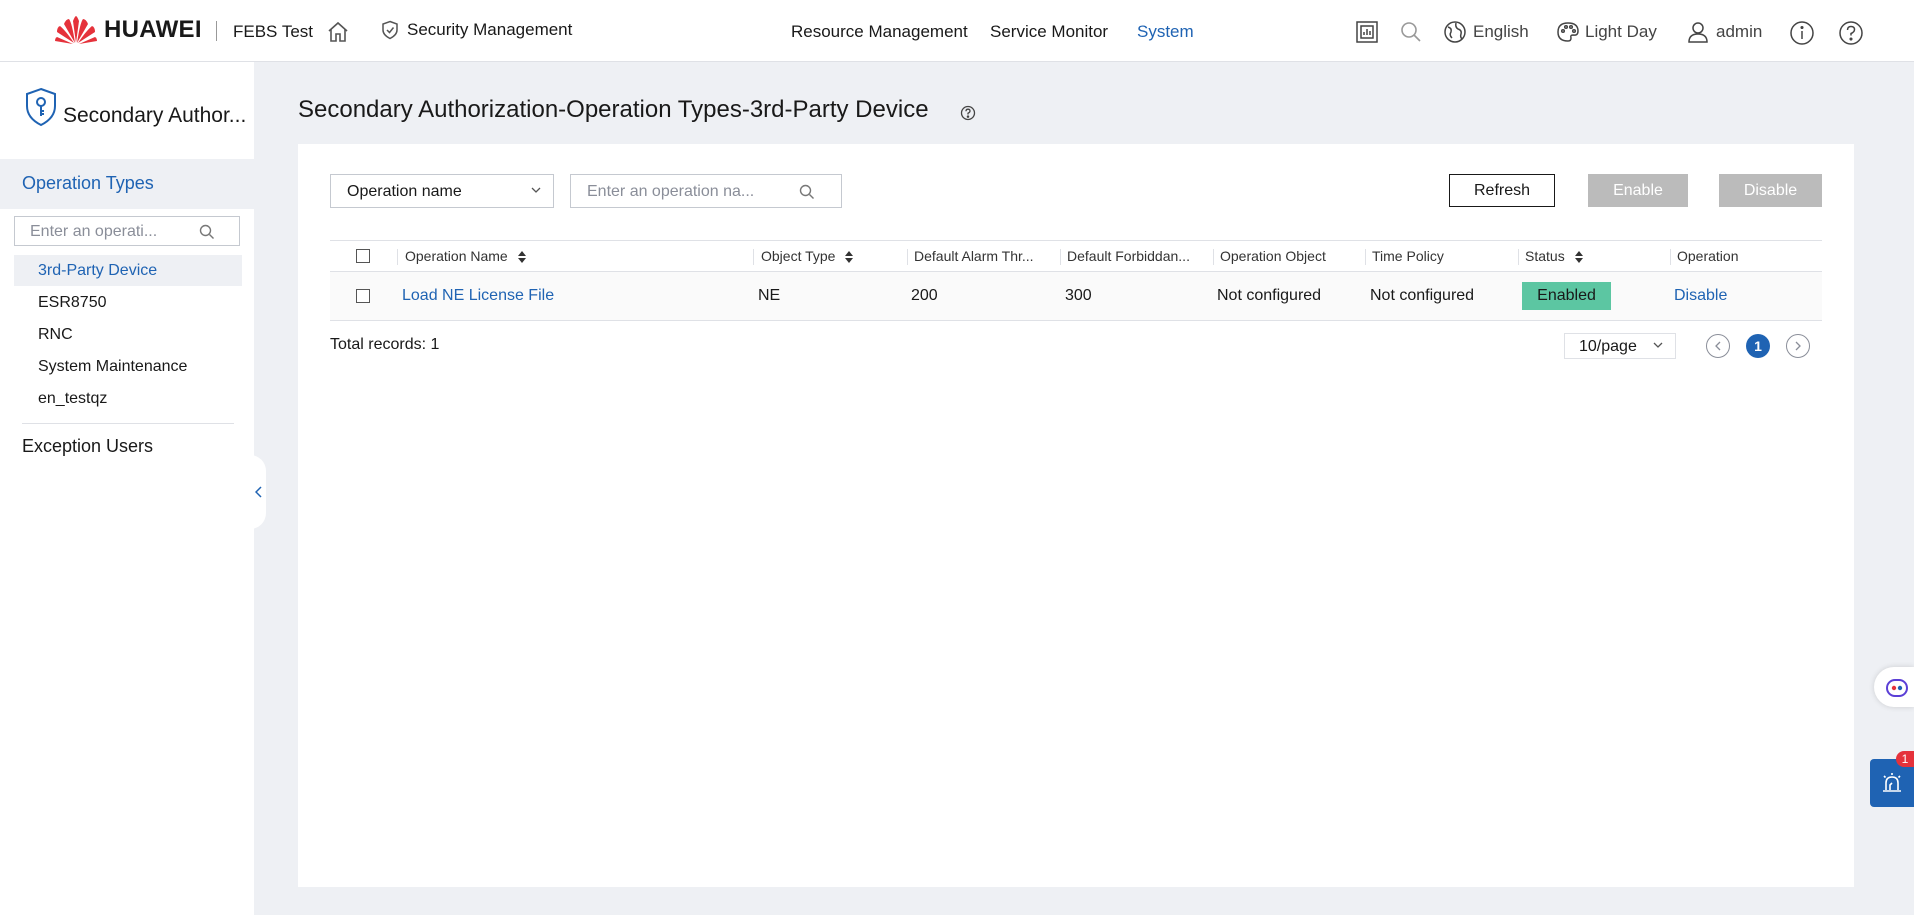  Describe the element at coordinates (1545, 256) in the screenshot. I see `column-header-label: Status` at that location.